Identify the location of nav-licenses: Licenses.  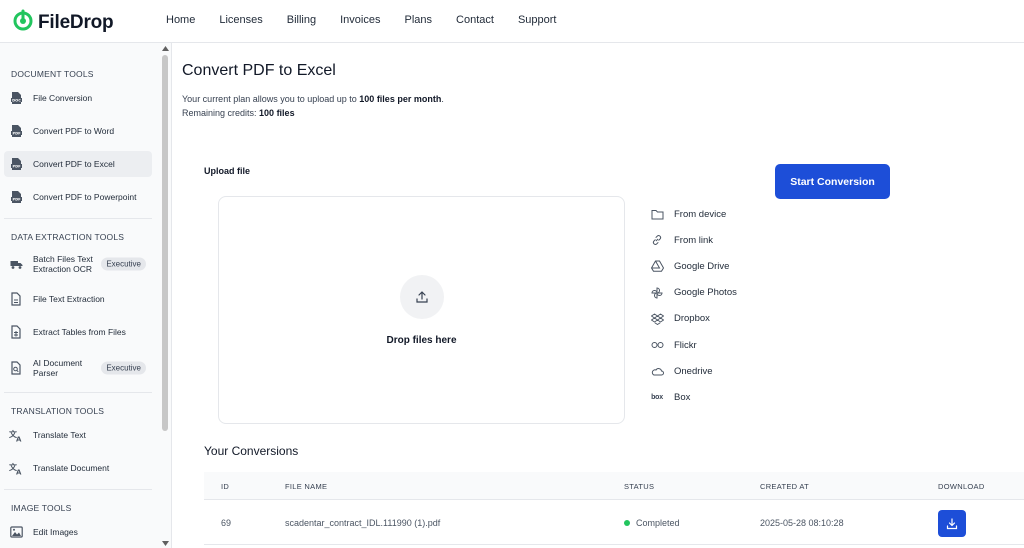
(240, 20).